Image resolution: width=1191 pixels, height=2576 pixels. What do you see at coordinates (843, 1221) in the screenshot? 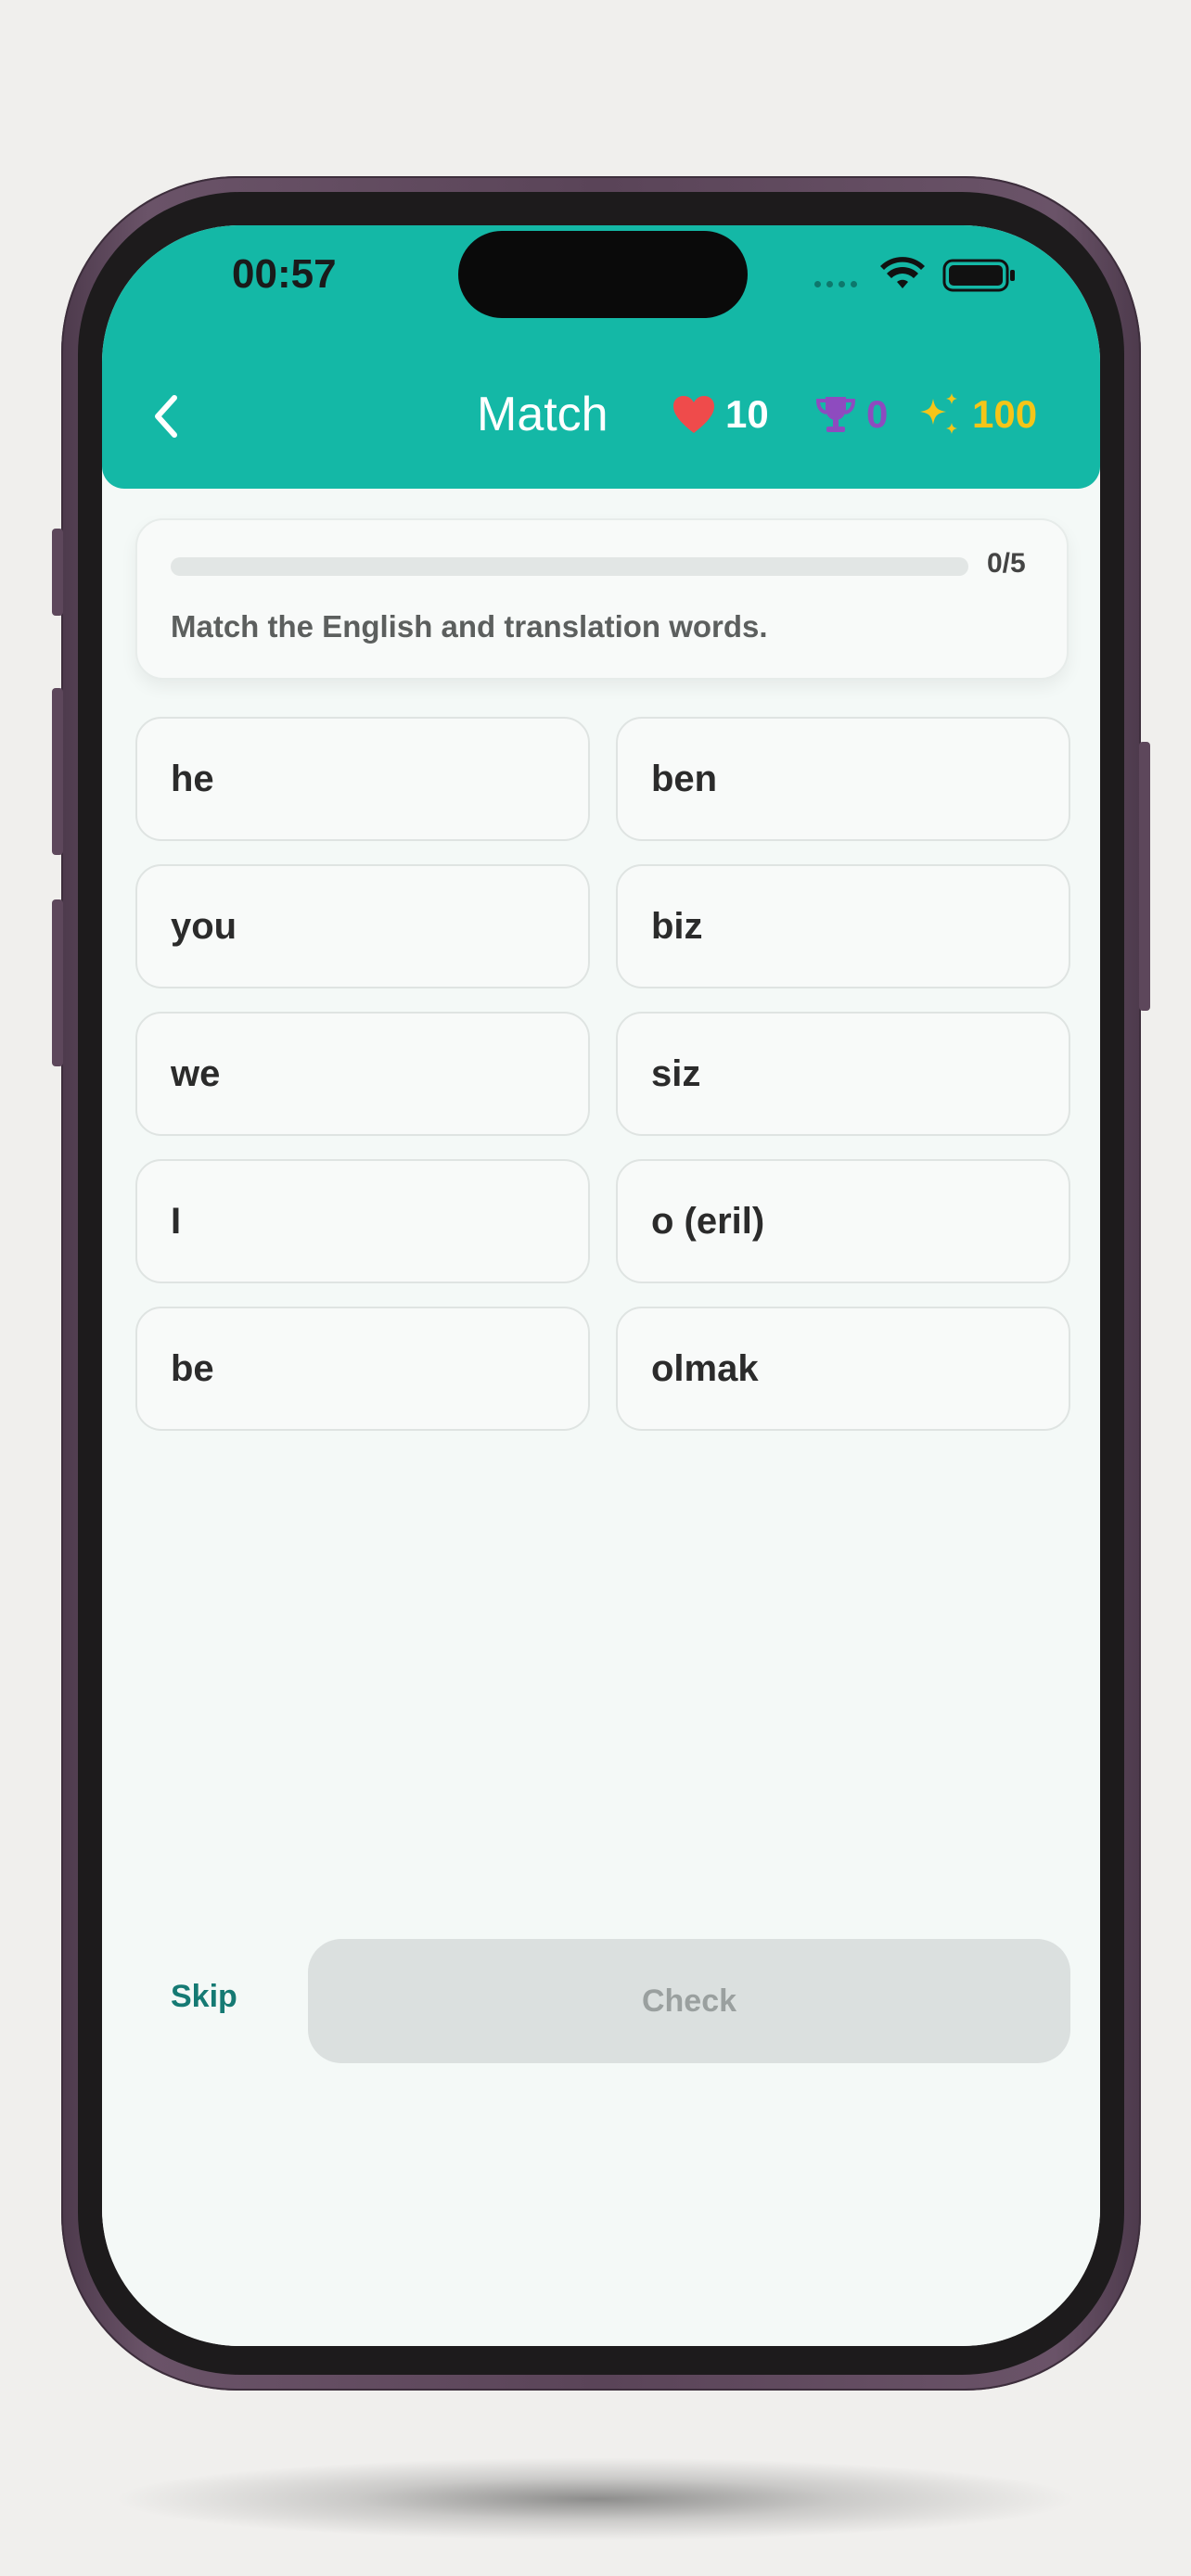
I see `translation-word-card: o (eril)` at bounding box center [843, 1221].